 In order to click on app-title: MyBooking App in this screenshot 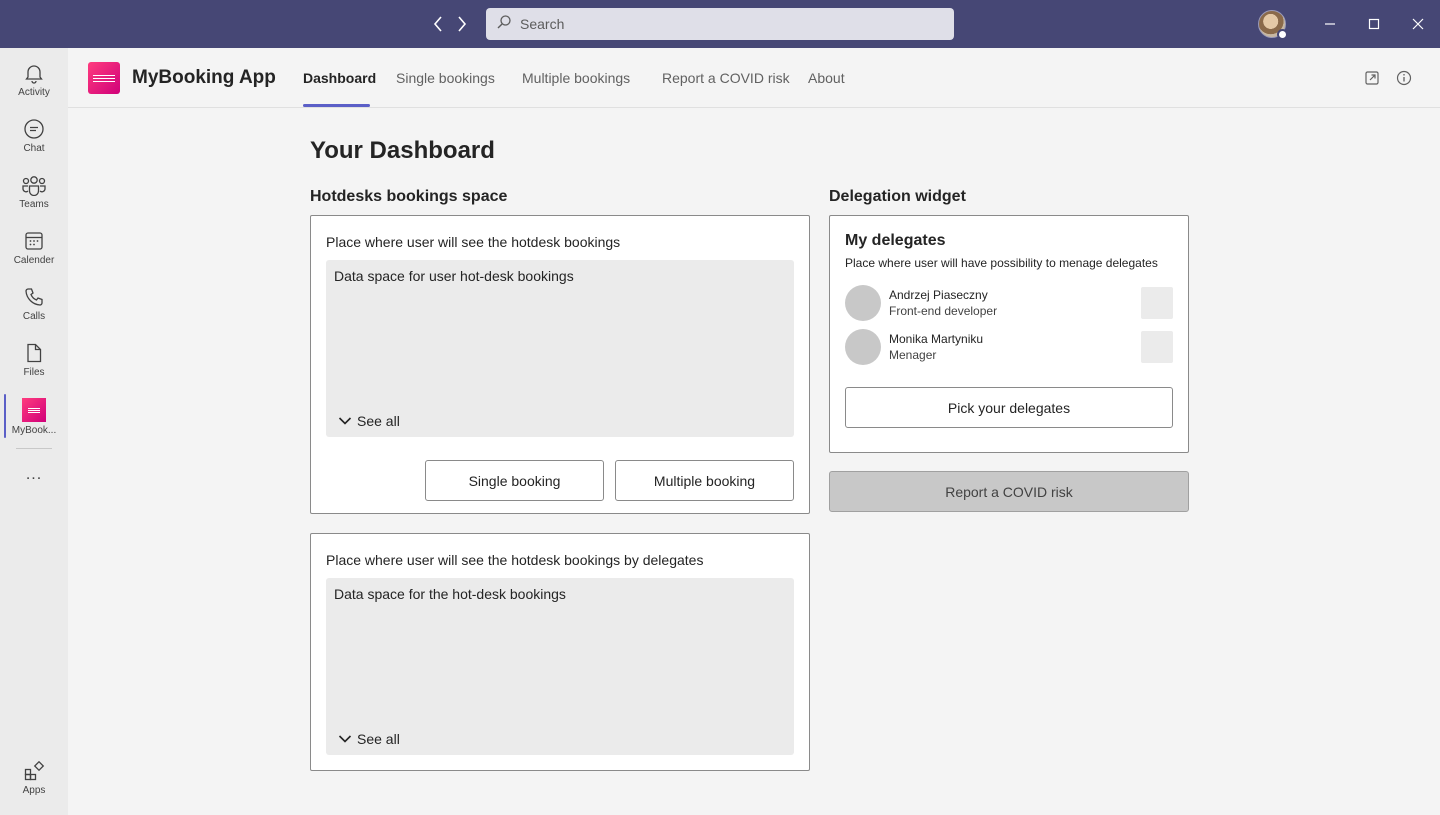, I will do `click(204, 77)`.